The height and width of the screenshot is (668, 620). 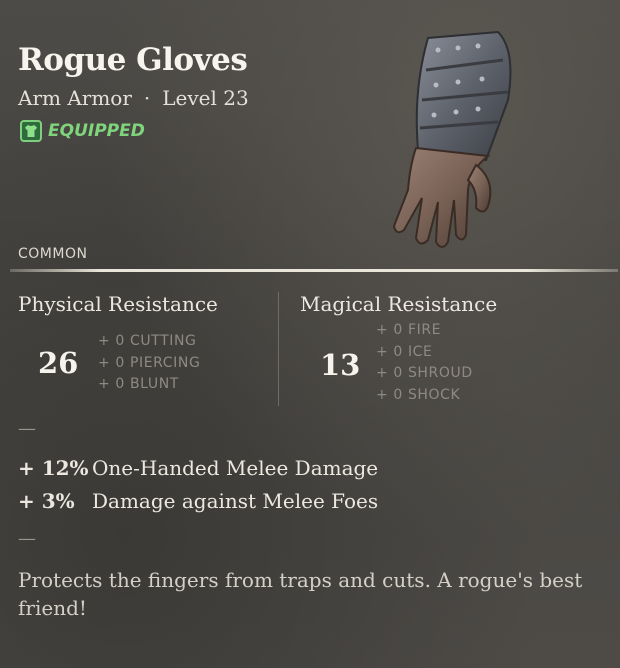 I want to click on divider, so click(x=314, y=270).